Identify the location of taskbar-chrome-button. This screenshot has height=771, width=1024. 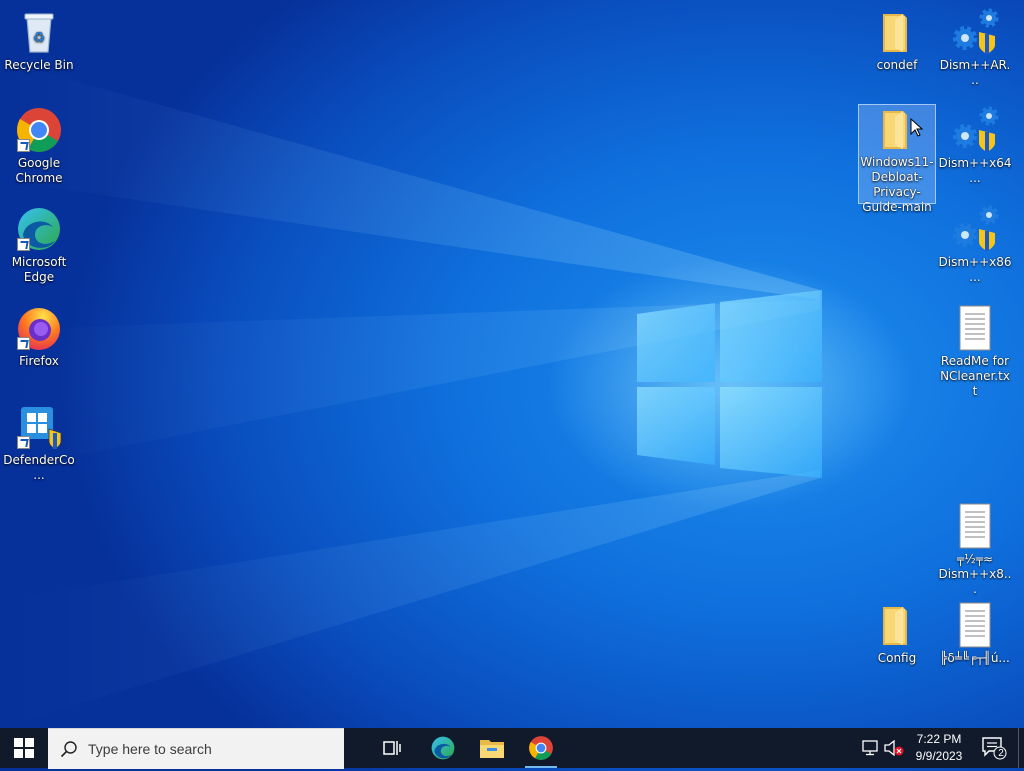
(541, 748).